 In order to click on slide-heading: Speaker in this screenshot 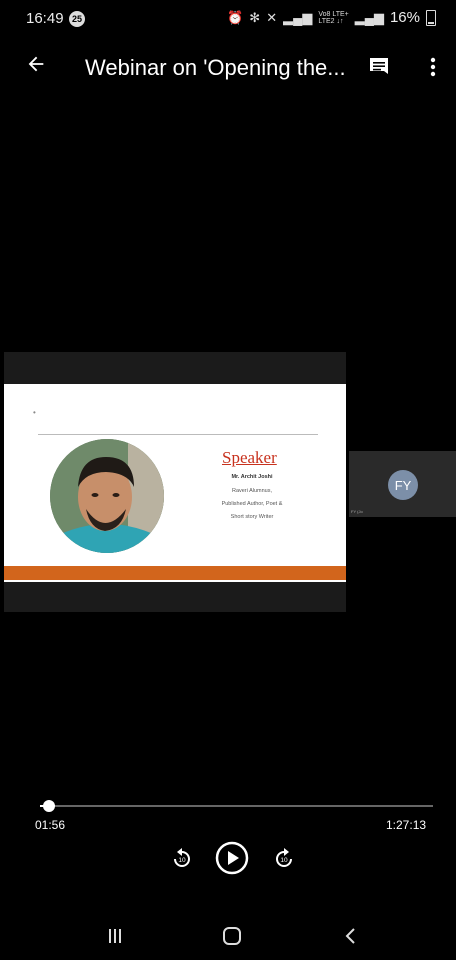, I will do `click(249, 457)`.